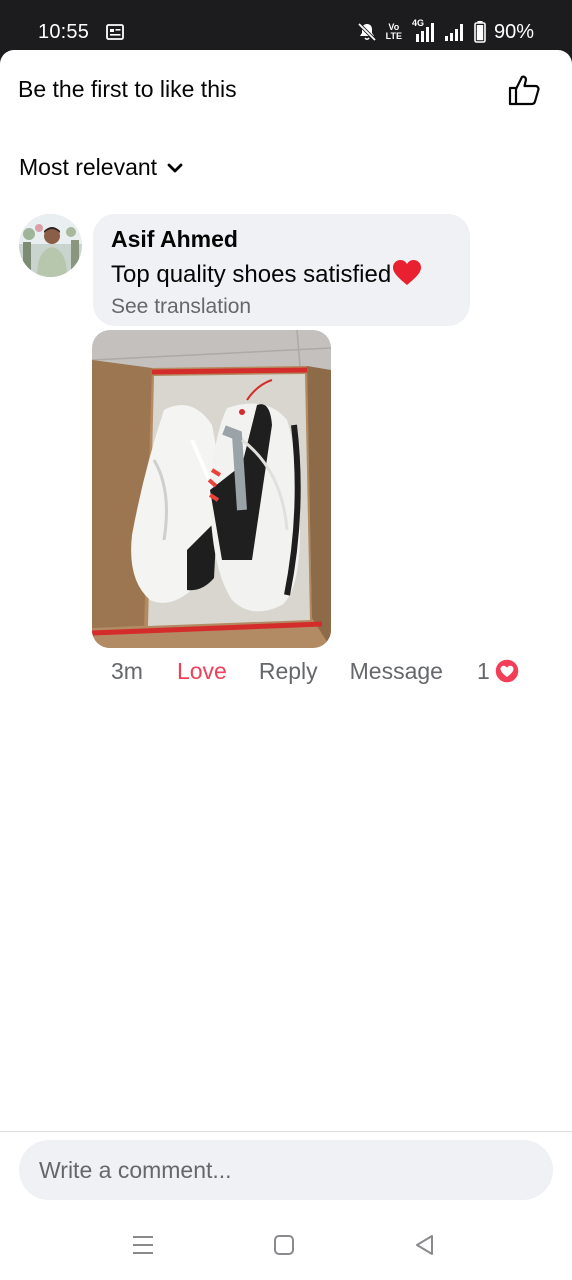 The width and height of the screenshot is (572, 1280). I want to click on sort-label: Most relevant, so click(88, 167).